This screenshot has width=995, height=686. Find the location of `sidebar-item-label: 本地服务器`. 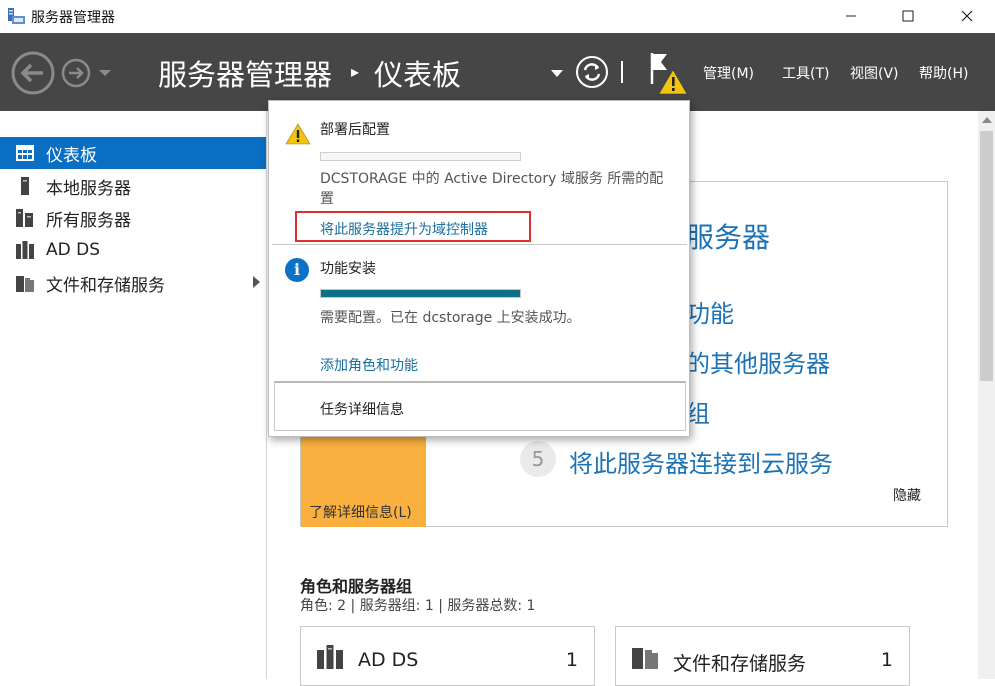

sidebar-item-label: 本地服务器 is located at coordinates (88, 188).